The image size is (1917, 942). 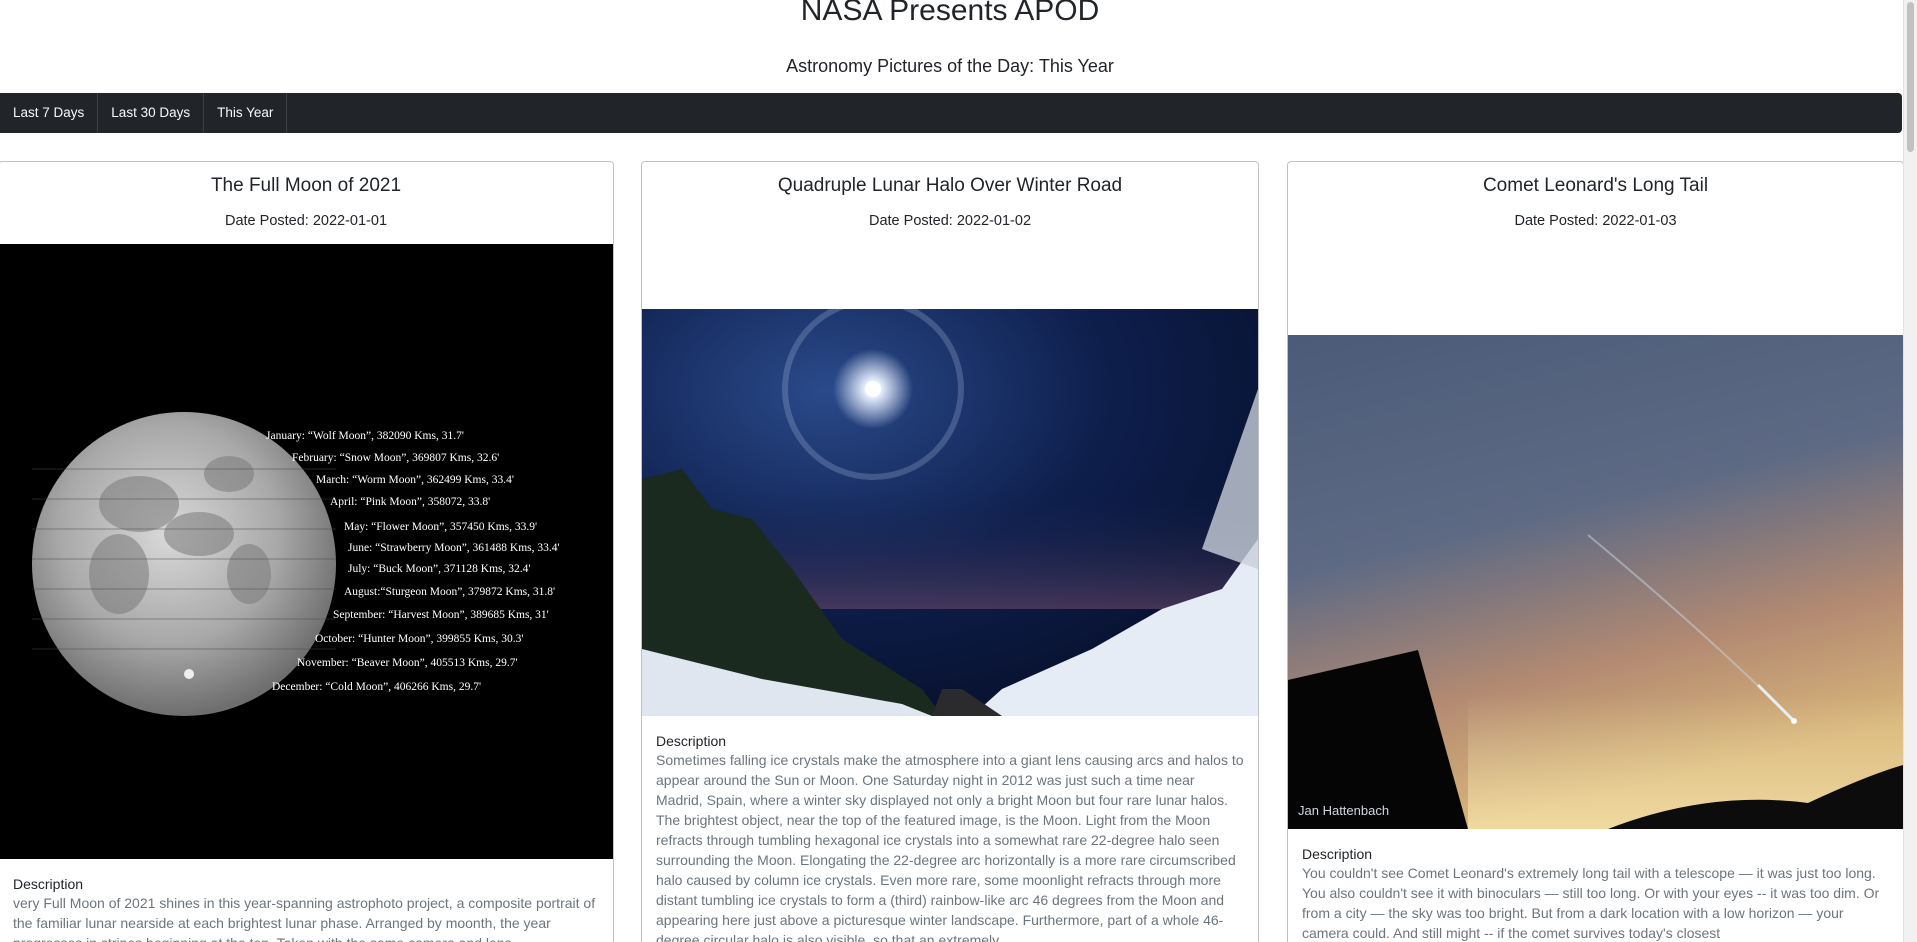 I want to click on site-subtitle: Astronomy Pictures of the Day: This Year, so click(x=950, y=66).